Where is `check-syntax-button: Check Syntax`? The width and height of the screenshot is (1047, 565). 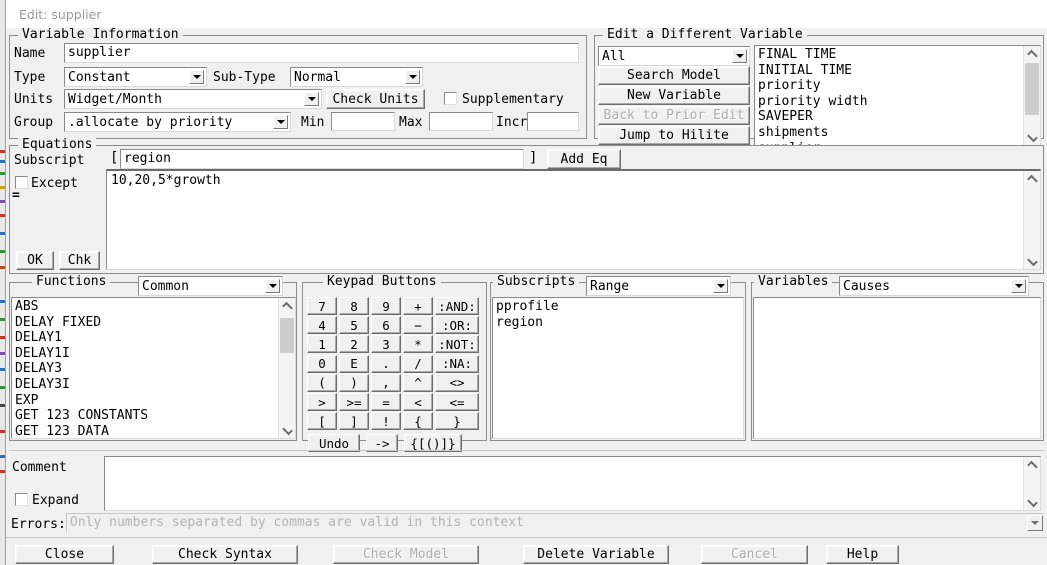
check-syntax-button: Check Syntax is located at coordinates (225, 554).